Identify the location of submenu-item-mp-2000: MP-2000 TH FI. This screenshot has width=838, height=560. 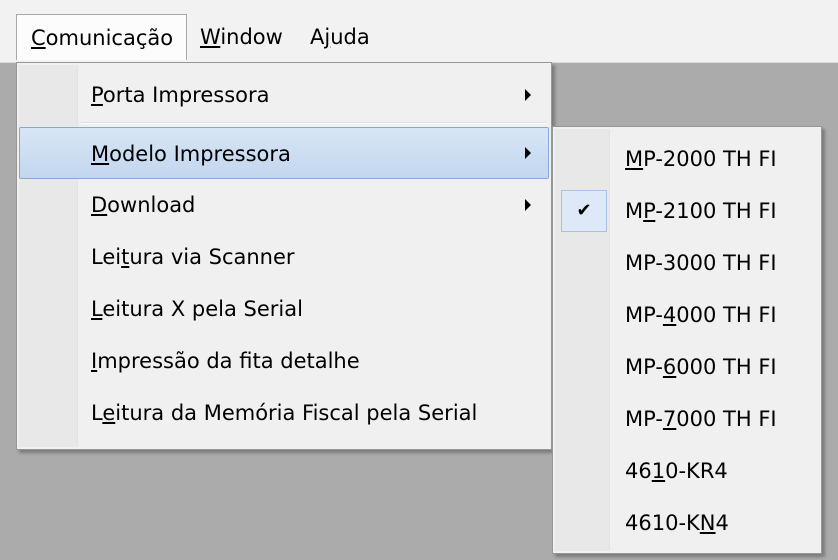
(687, 159).